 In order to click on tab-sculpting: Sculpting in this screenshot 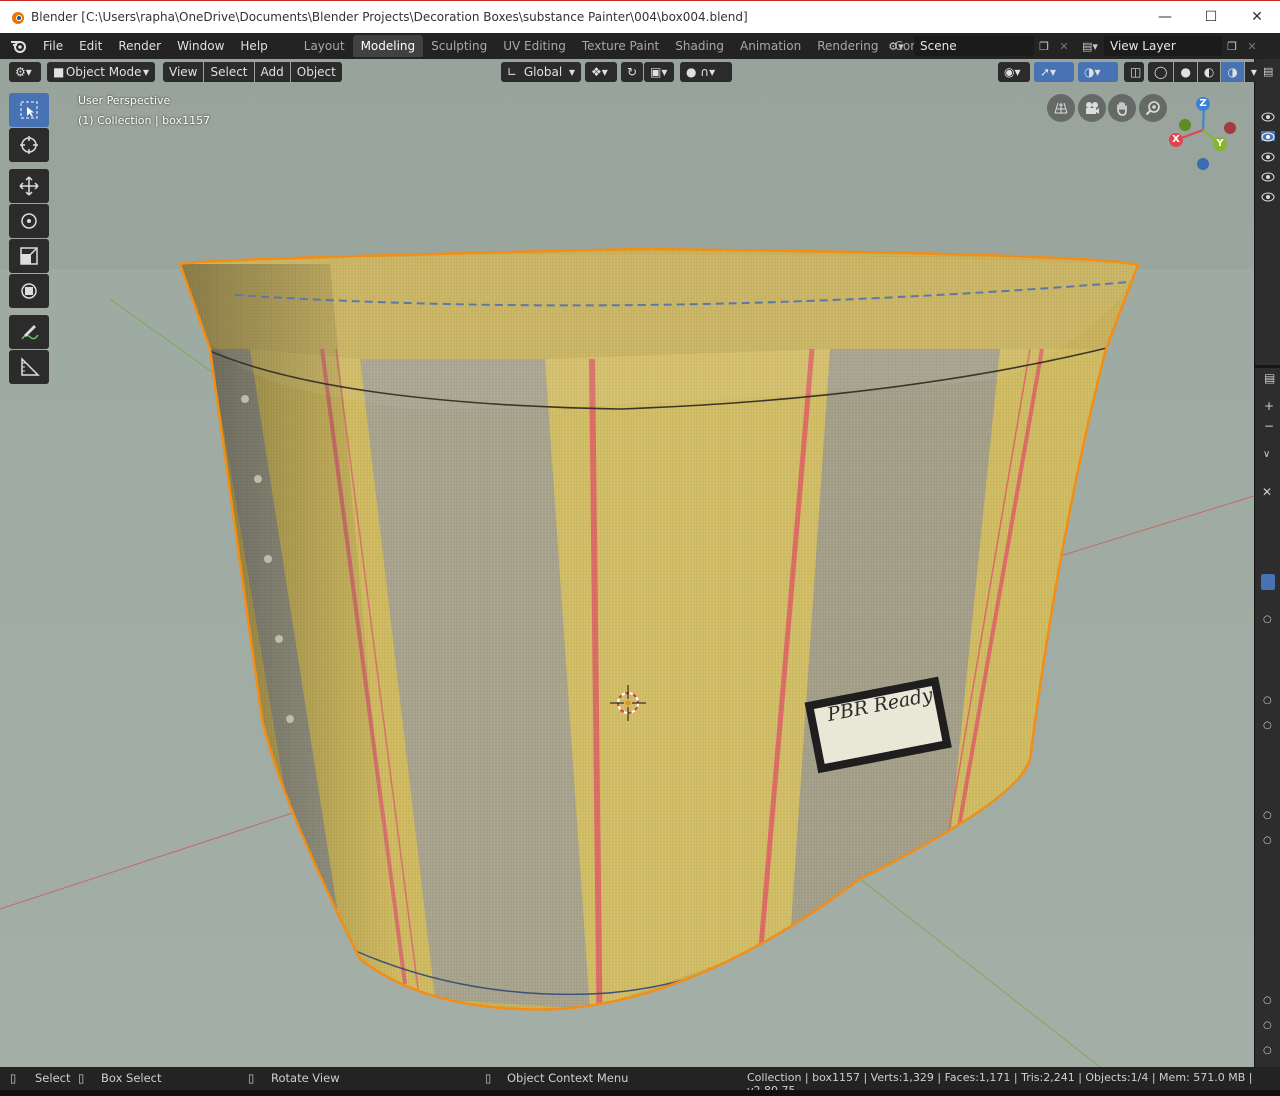, I will do `click(459, 46)`.